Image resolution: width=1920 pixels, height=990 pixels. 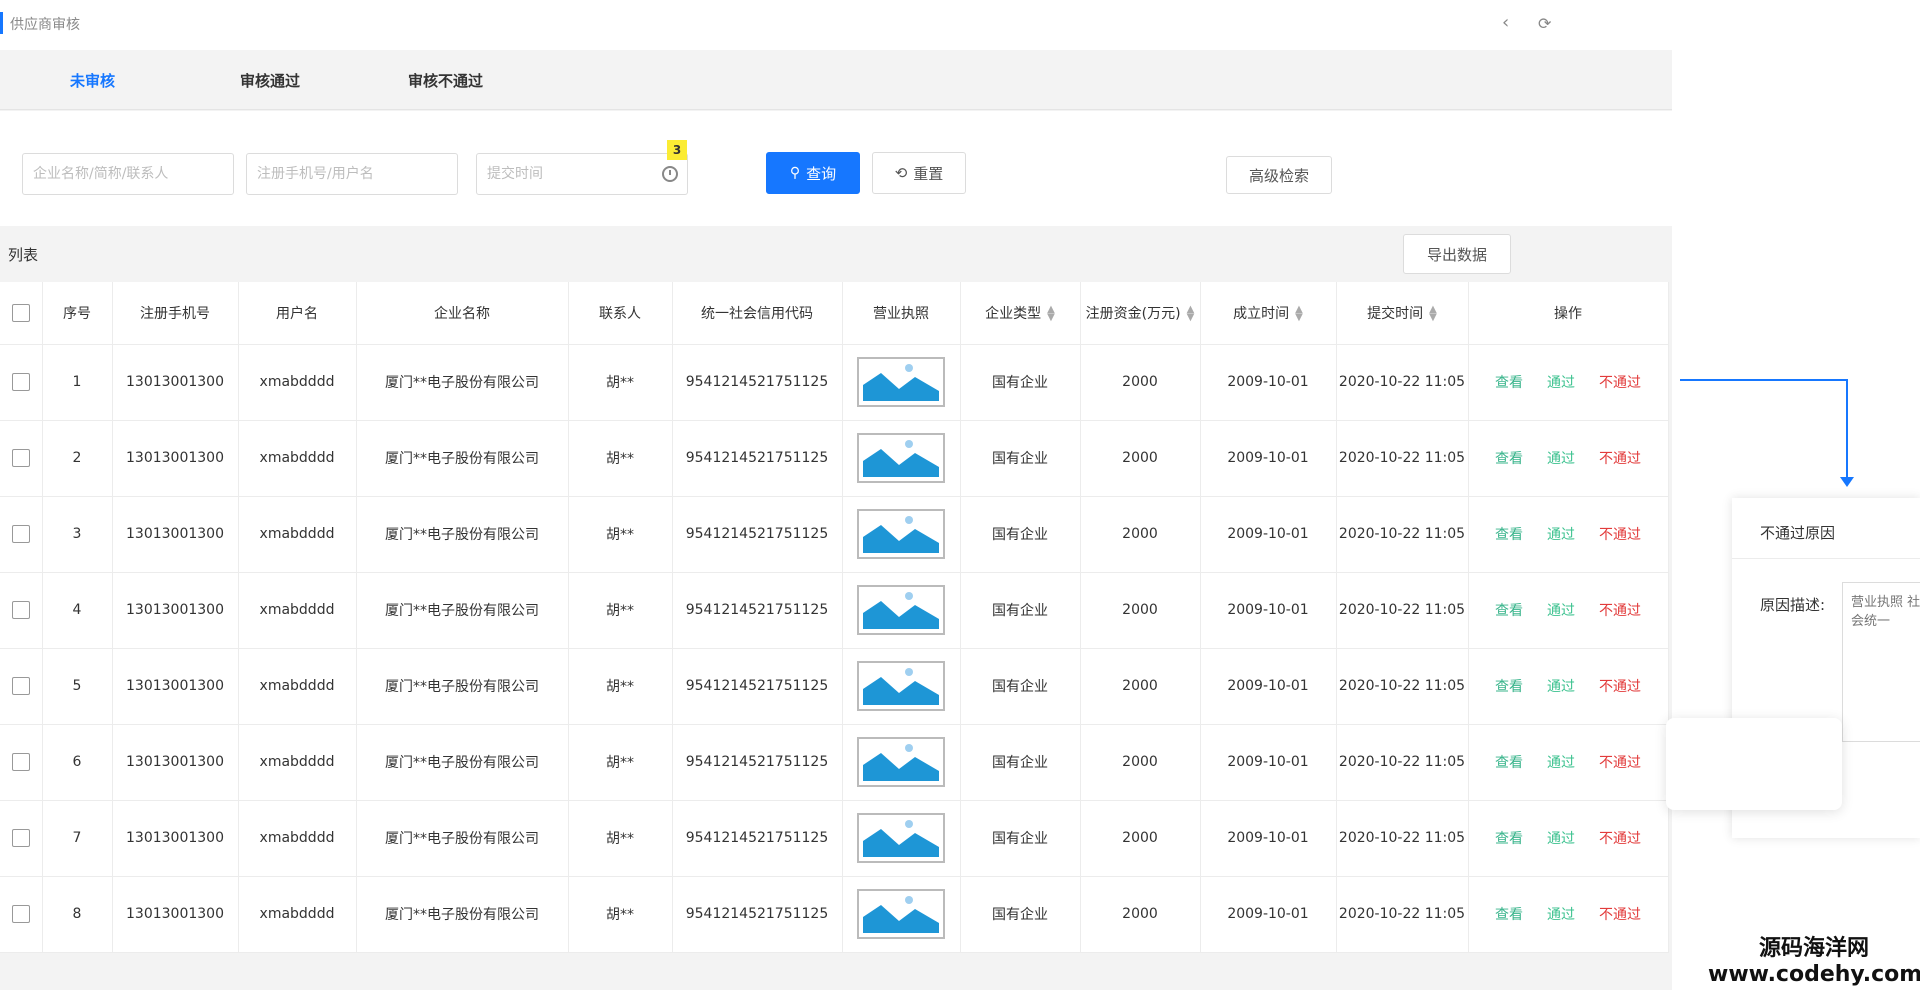 What do you see at coordinates (1402, 313) in the screenshot?
I see `col-submitted: 提交时间 ▲ ▼` at bounding box center [1402, 313].